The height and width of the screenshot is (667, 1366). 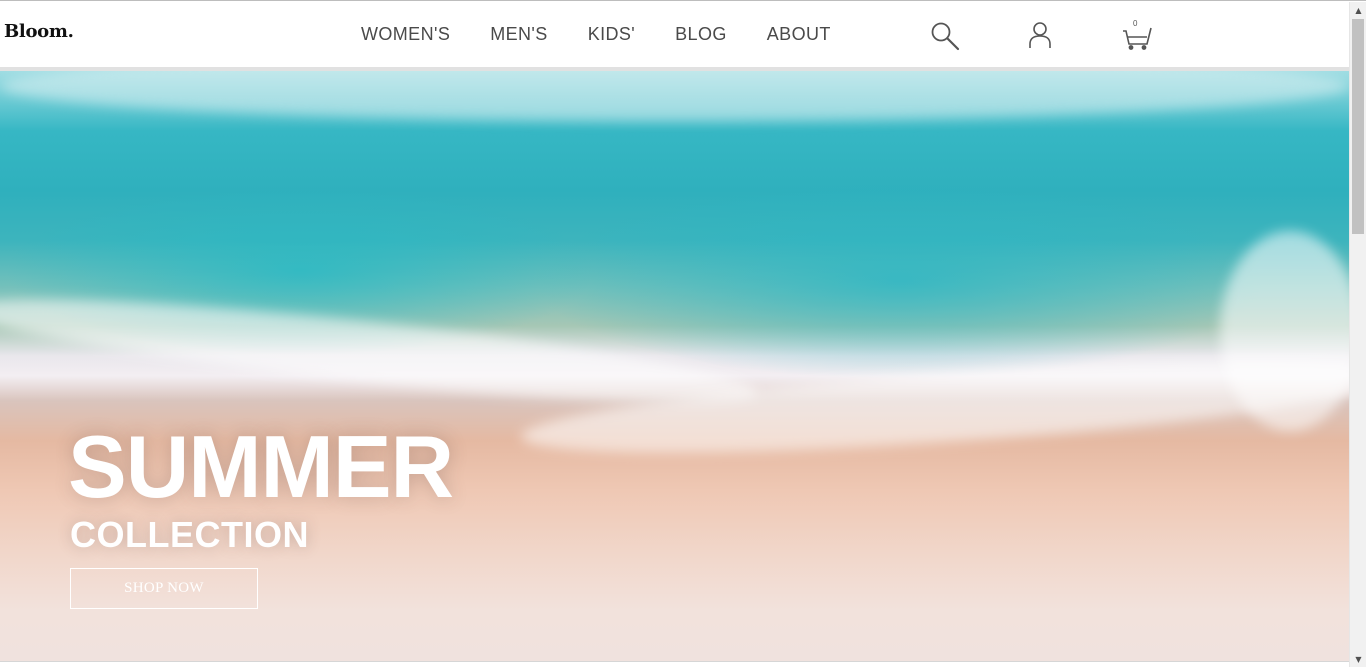 What do you see at coordinates (1358, 10) in the screenshot?
I see `scroll-up-arrow-icon: ▲` at bounding box center [1358, 10].